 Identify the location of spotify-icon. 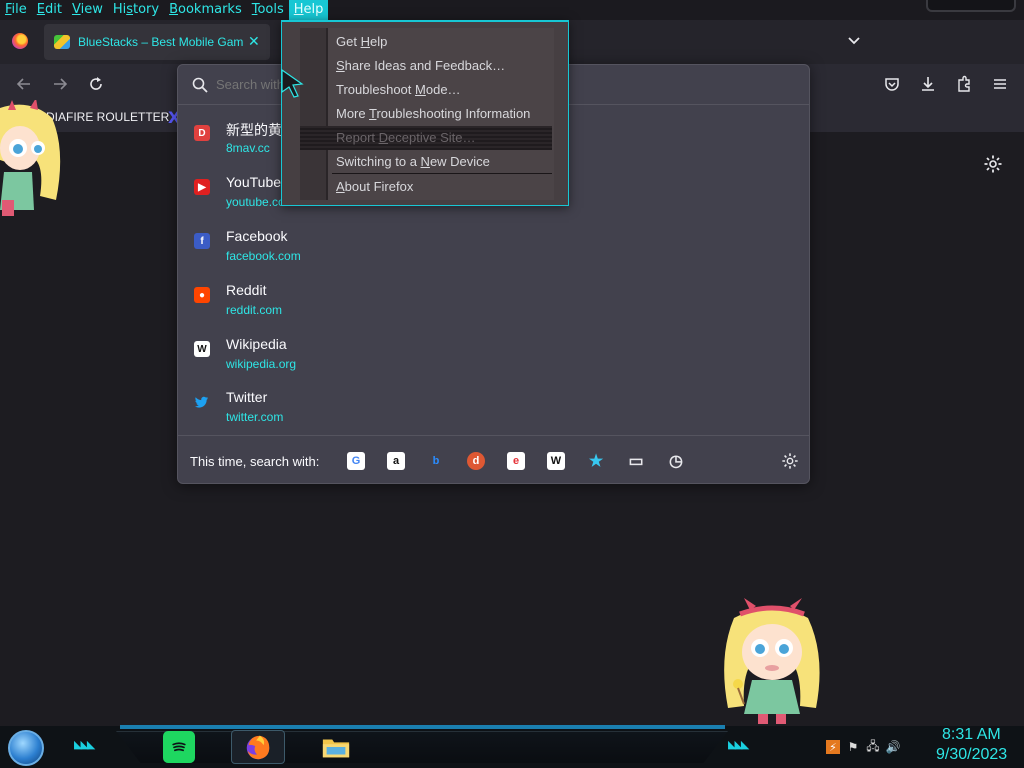
(179, 747).